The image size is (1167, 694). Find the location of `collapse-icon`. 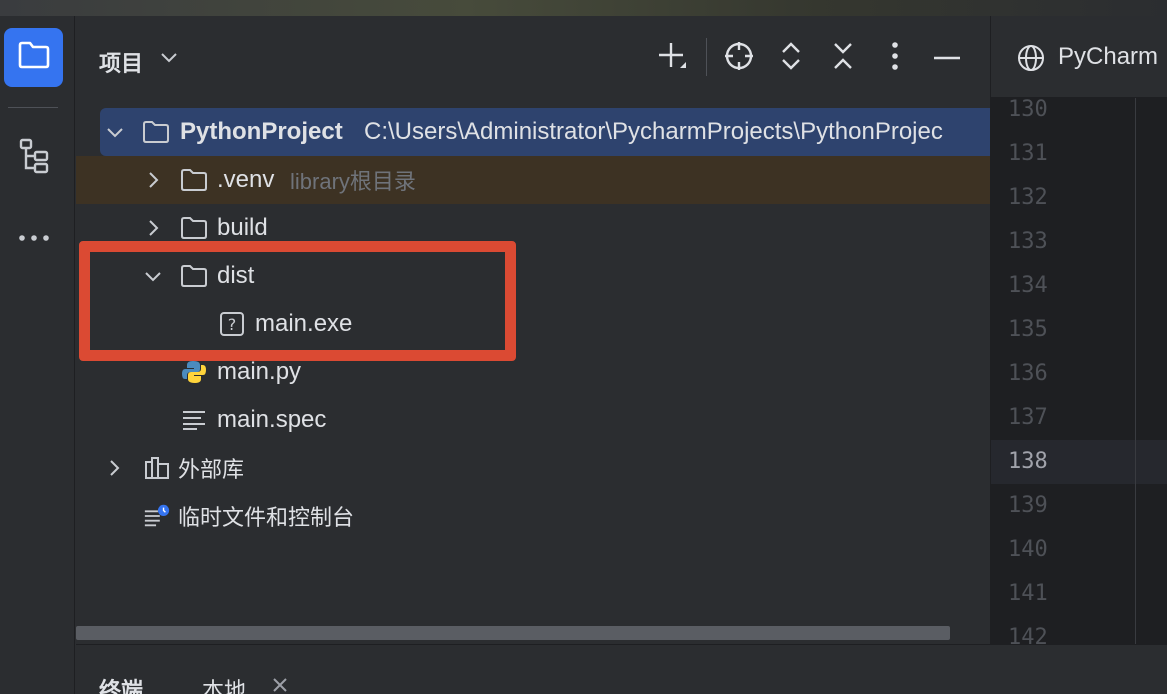

collapse-icon is located at coordinates (843, 58).